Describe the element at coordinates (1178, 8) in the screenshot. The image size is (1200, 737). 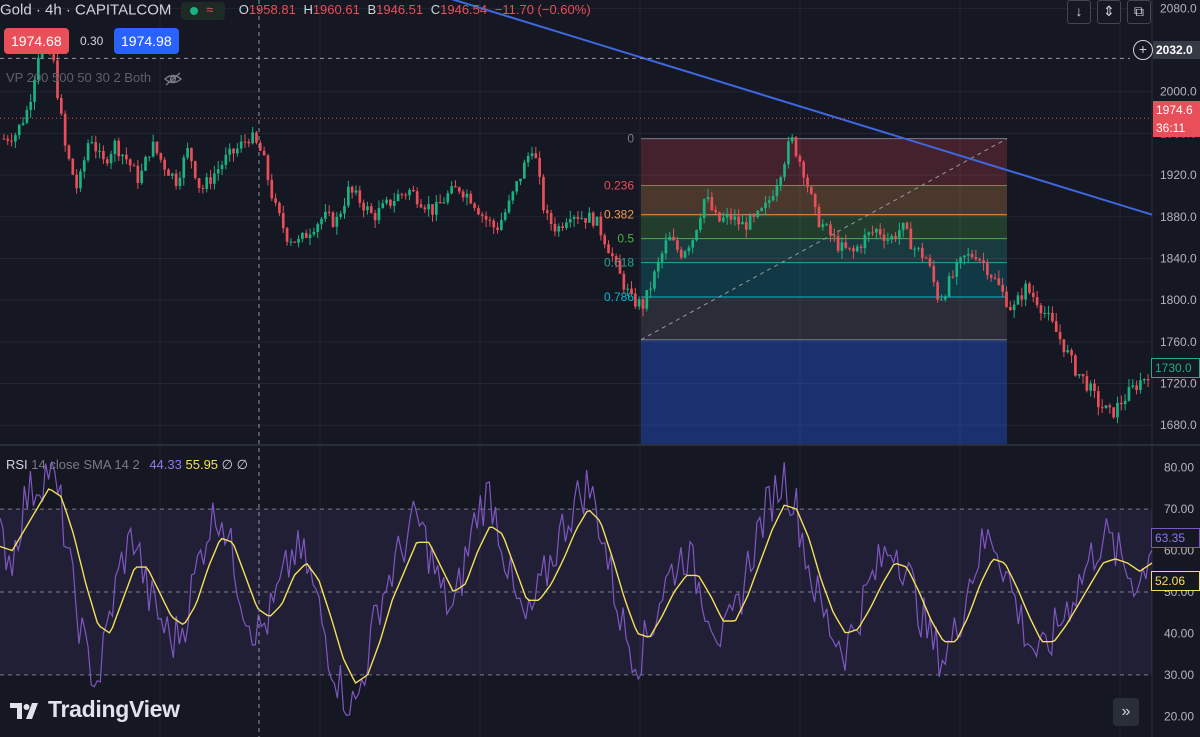
I see `price-tick-label: 2080.0` at that location.